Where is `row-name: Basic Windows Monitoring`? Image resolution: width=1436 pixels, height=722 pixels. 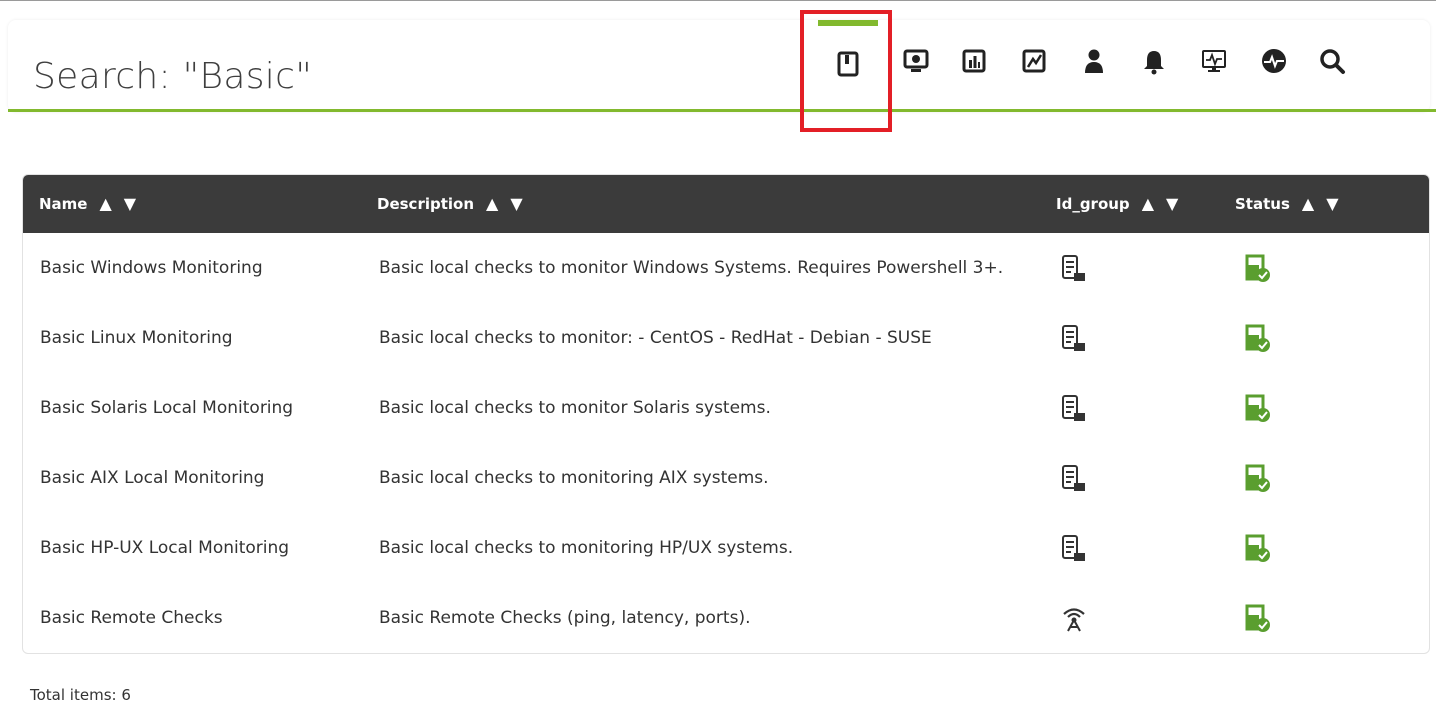
row-name: Basic Windows Monitoring is located at coordinates (151, 268).